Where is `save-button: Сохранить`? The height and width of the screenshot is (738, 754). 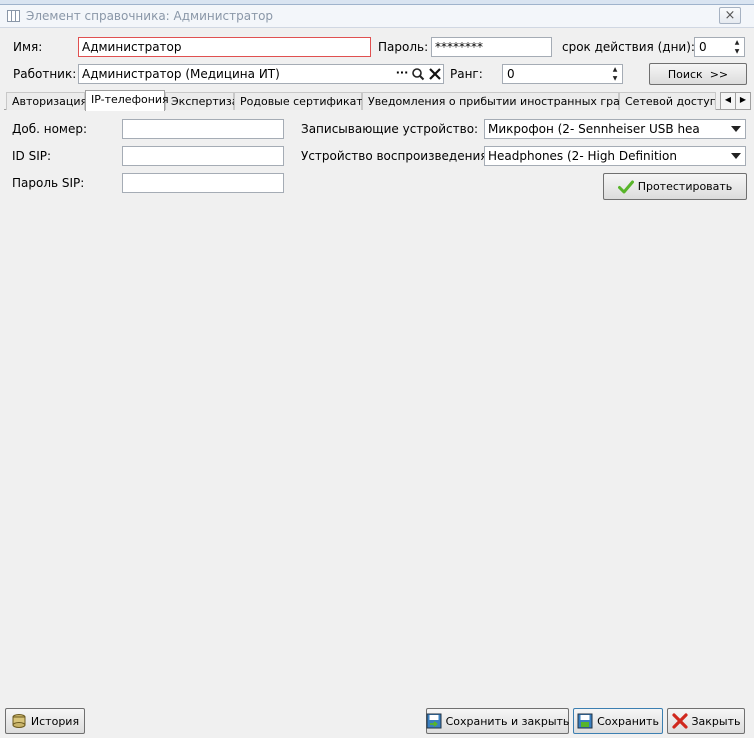 save-button: Сохранить is located at coordinates (618, 721).